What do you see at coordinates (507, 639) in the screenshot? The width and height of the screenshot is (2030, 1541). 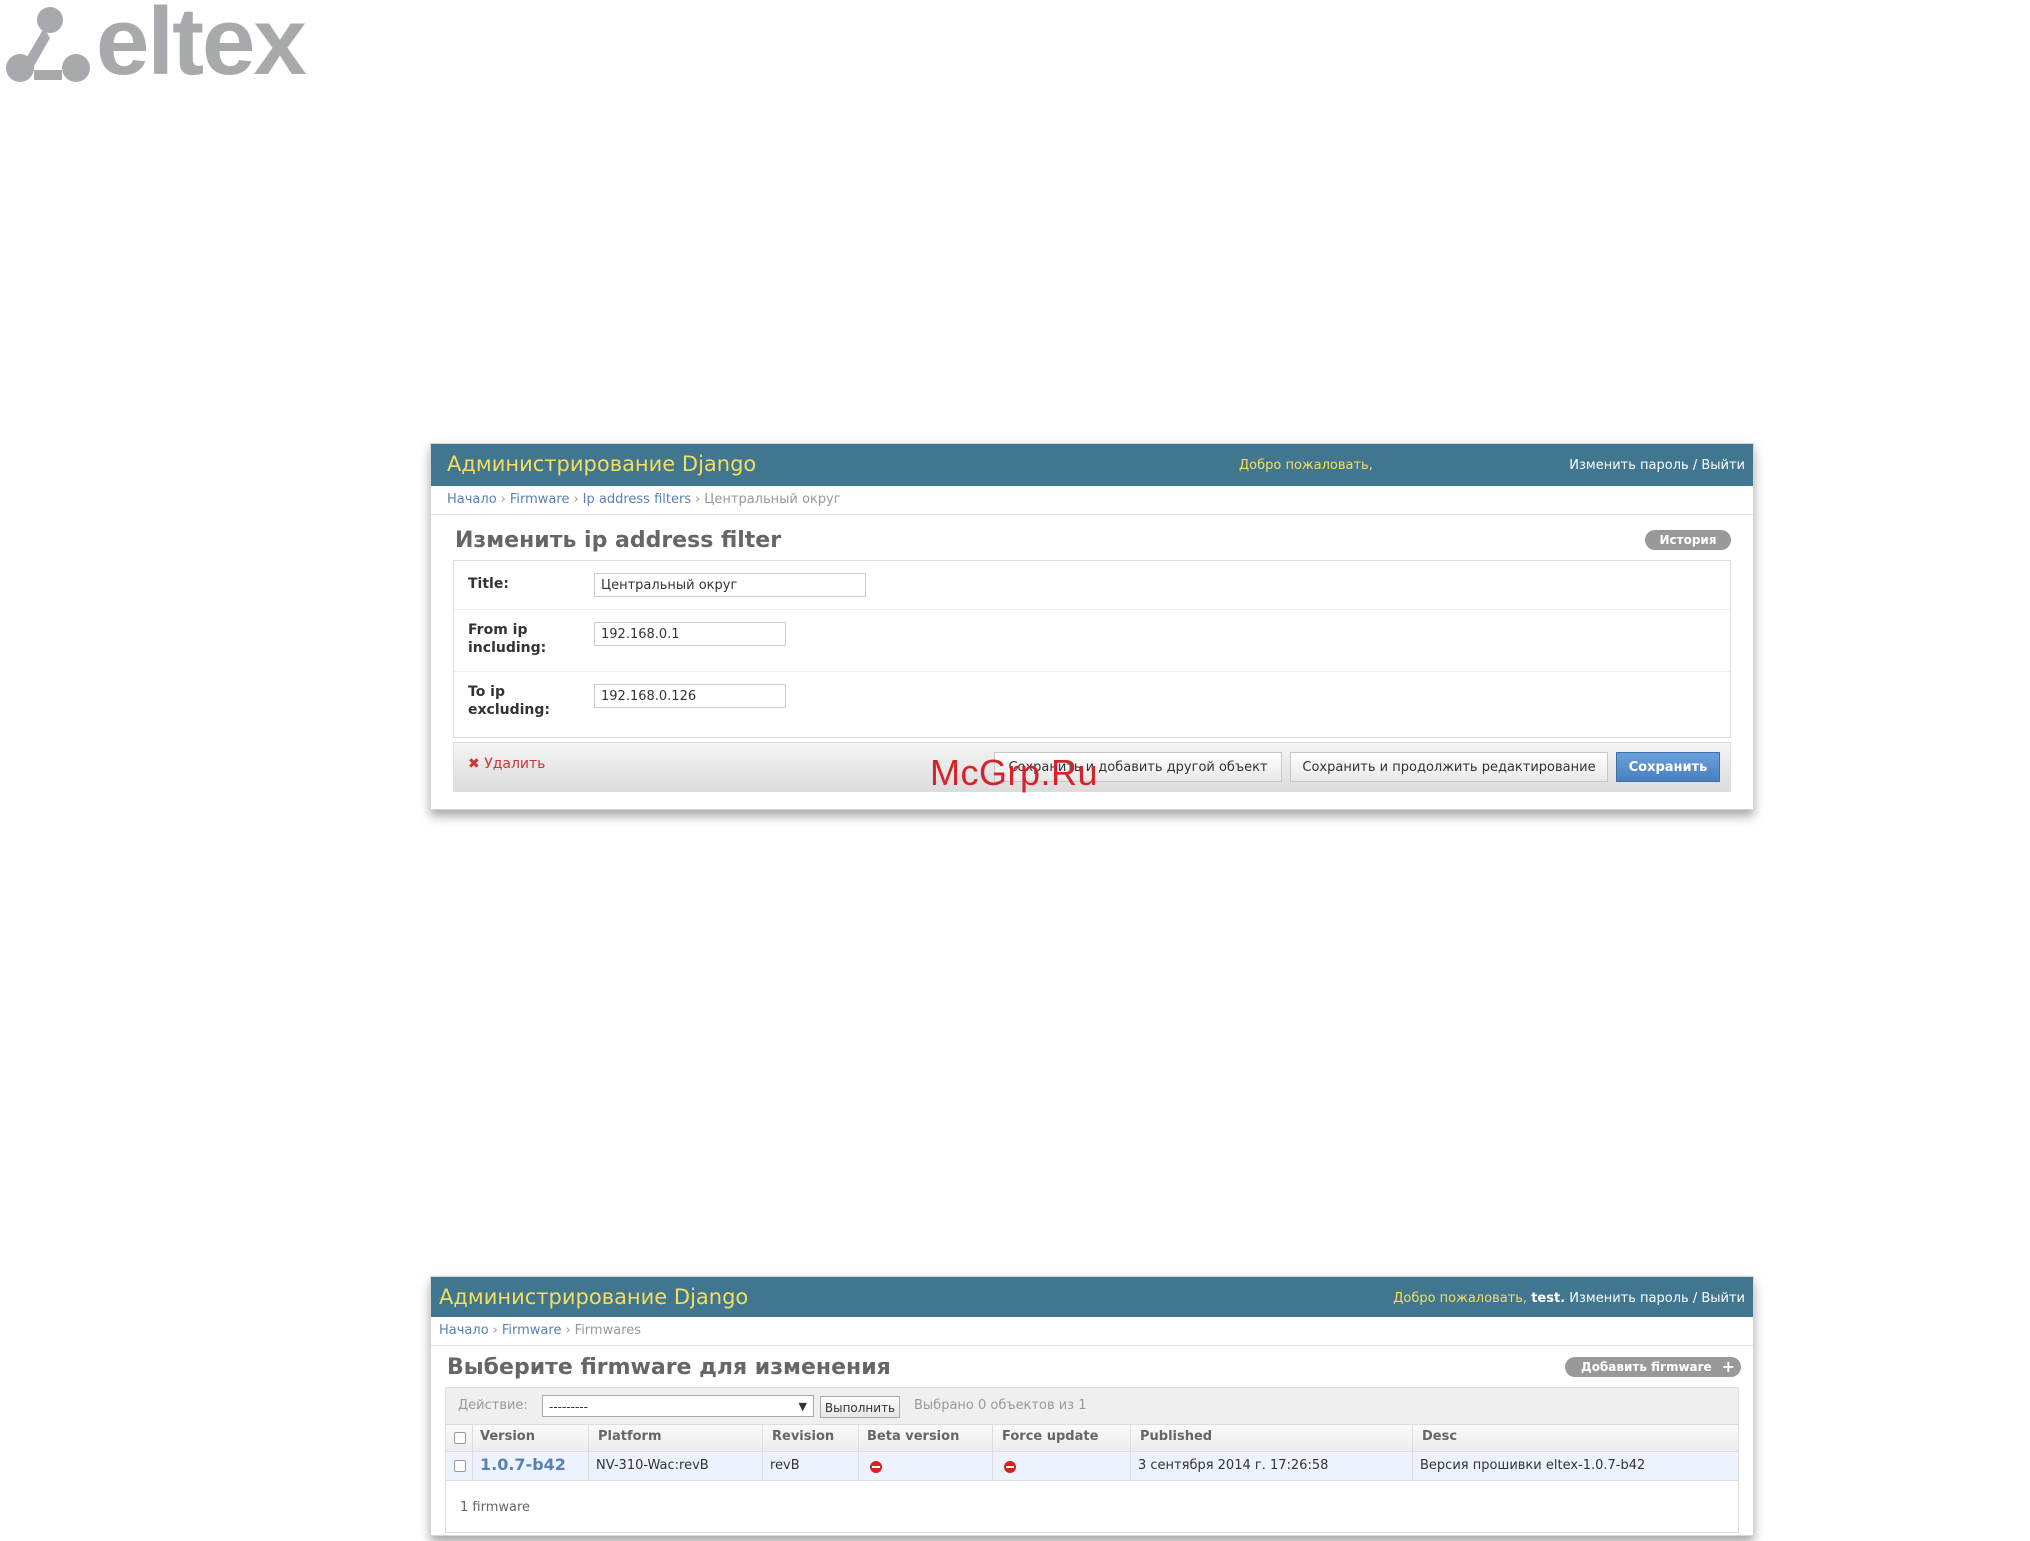 I see `from-ip-label: From ip including:` at bounding box center [507, 639].